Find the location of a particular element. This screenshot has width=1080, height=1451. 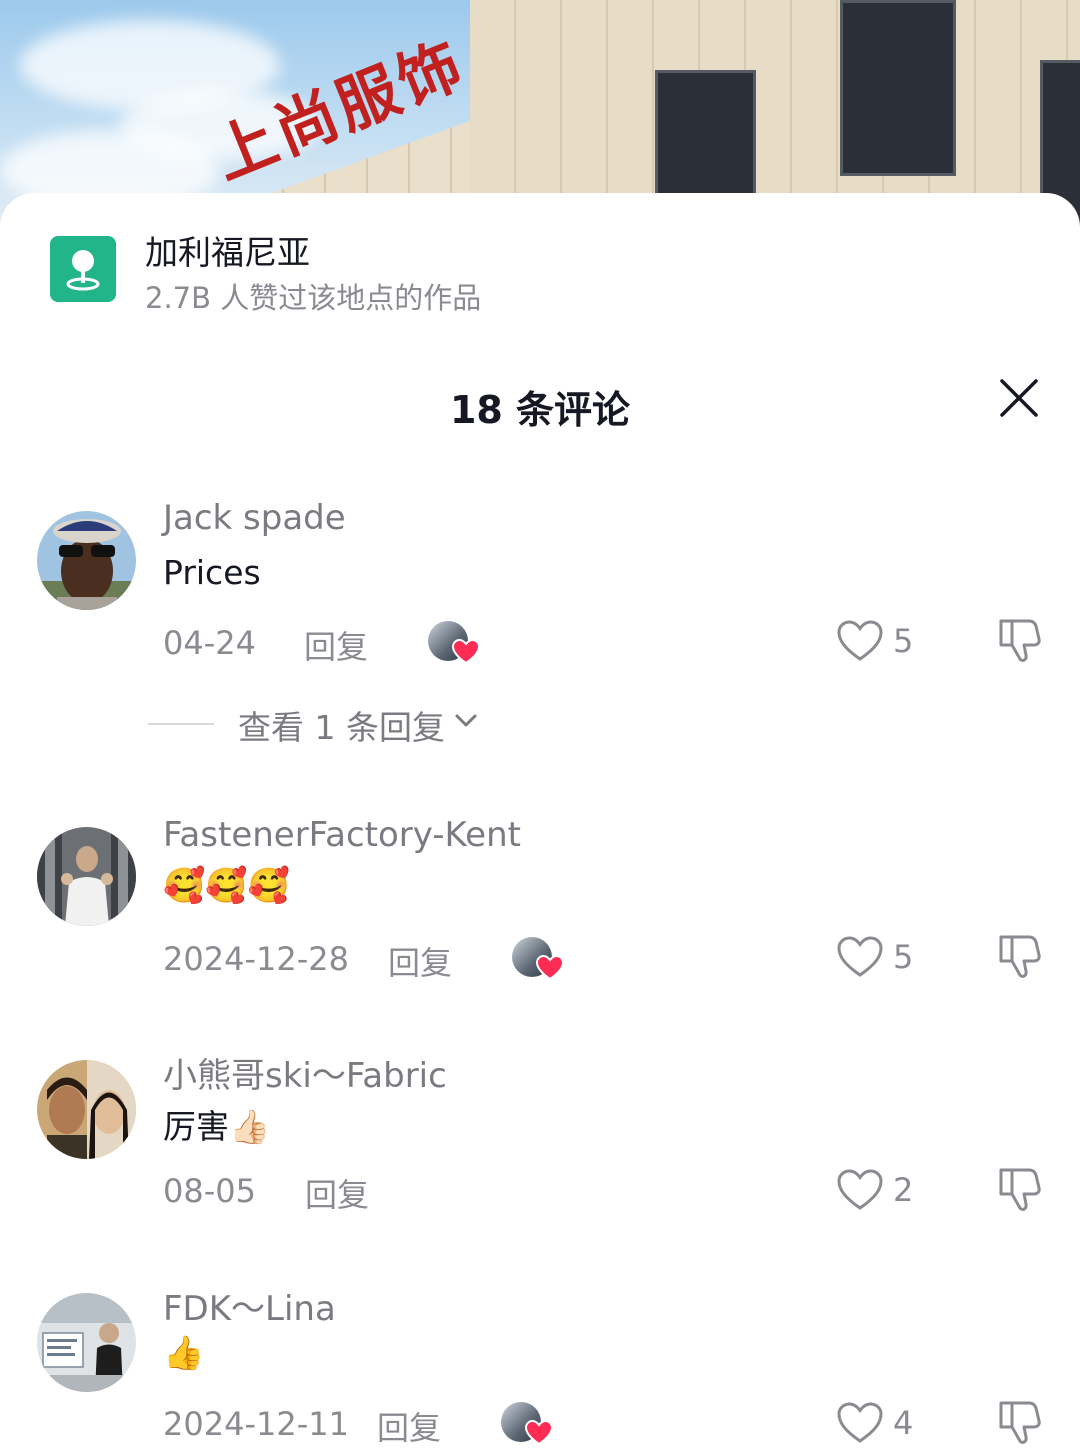

comments-count-title: 18 条评论 is located at coordinates (540, 410).